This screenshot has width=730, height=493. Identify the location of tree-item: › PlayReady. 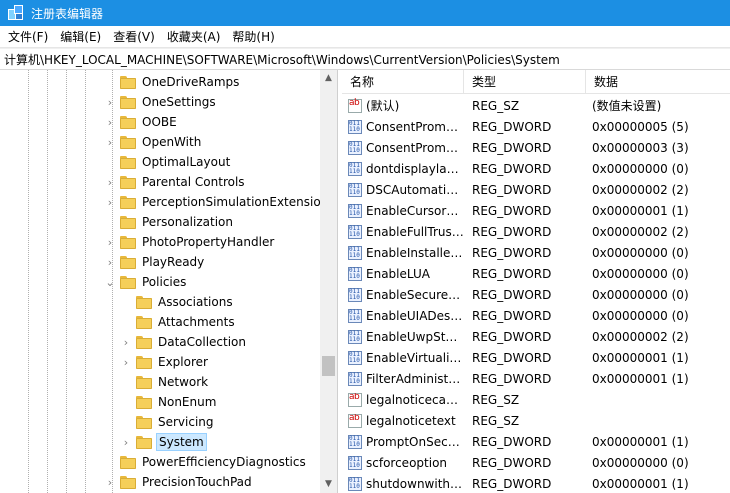
(155, 262).